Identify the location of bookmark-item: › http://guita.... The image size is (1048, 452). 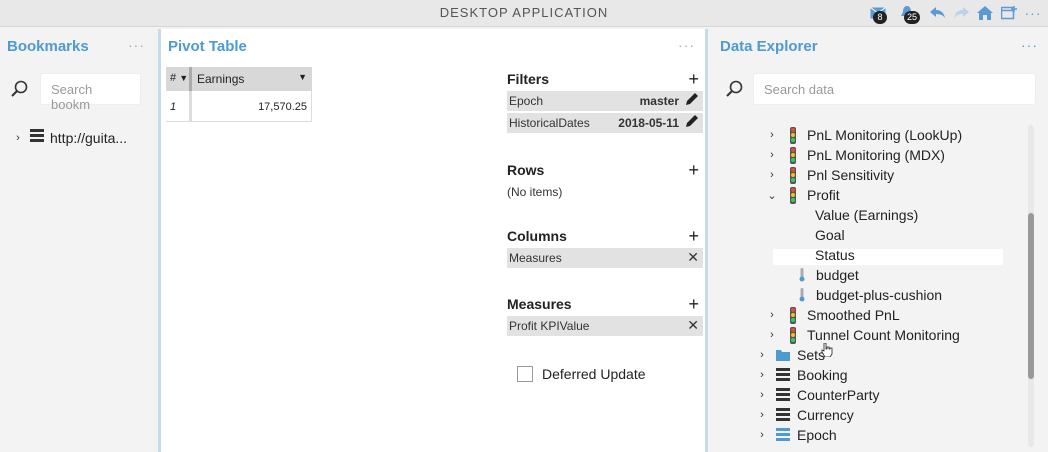
(69, 137).